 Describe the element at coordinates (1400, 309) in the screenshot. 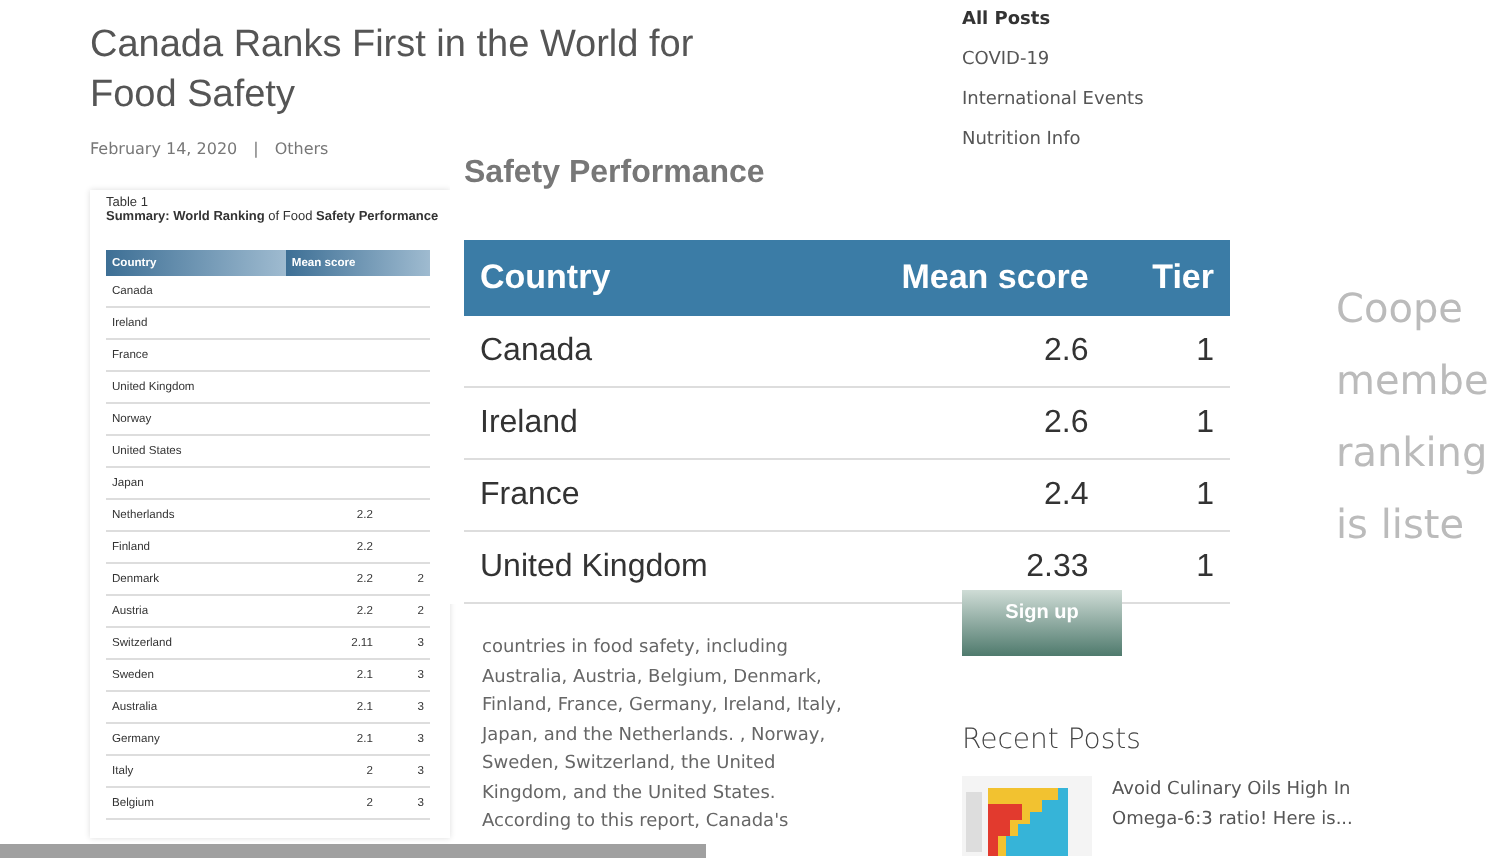

I see `faded-text: Coope` at that location.